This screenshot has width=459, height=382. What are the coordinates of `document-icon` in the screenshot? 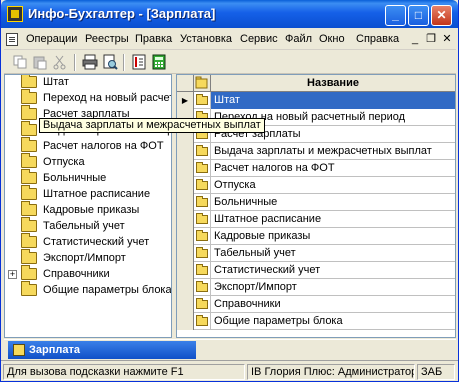 It's located at (12, 39).